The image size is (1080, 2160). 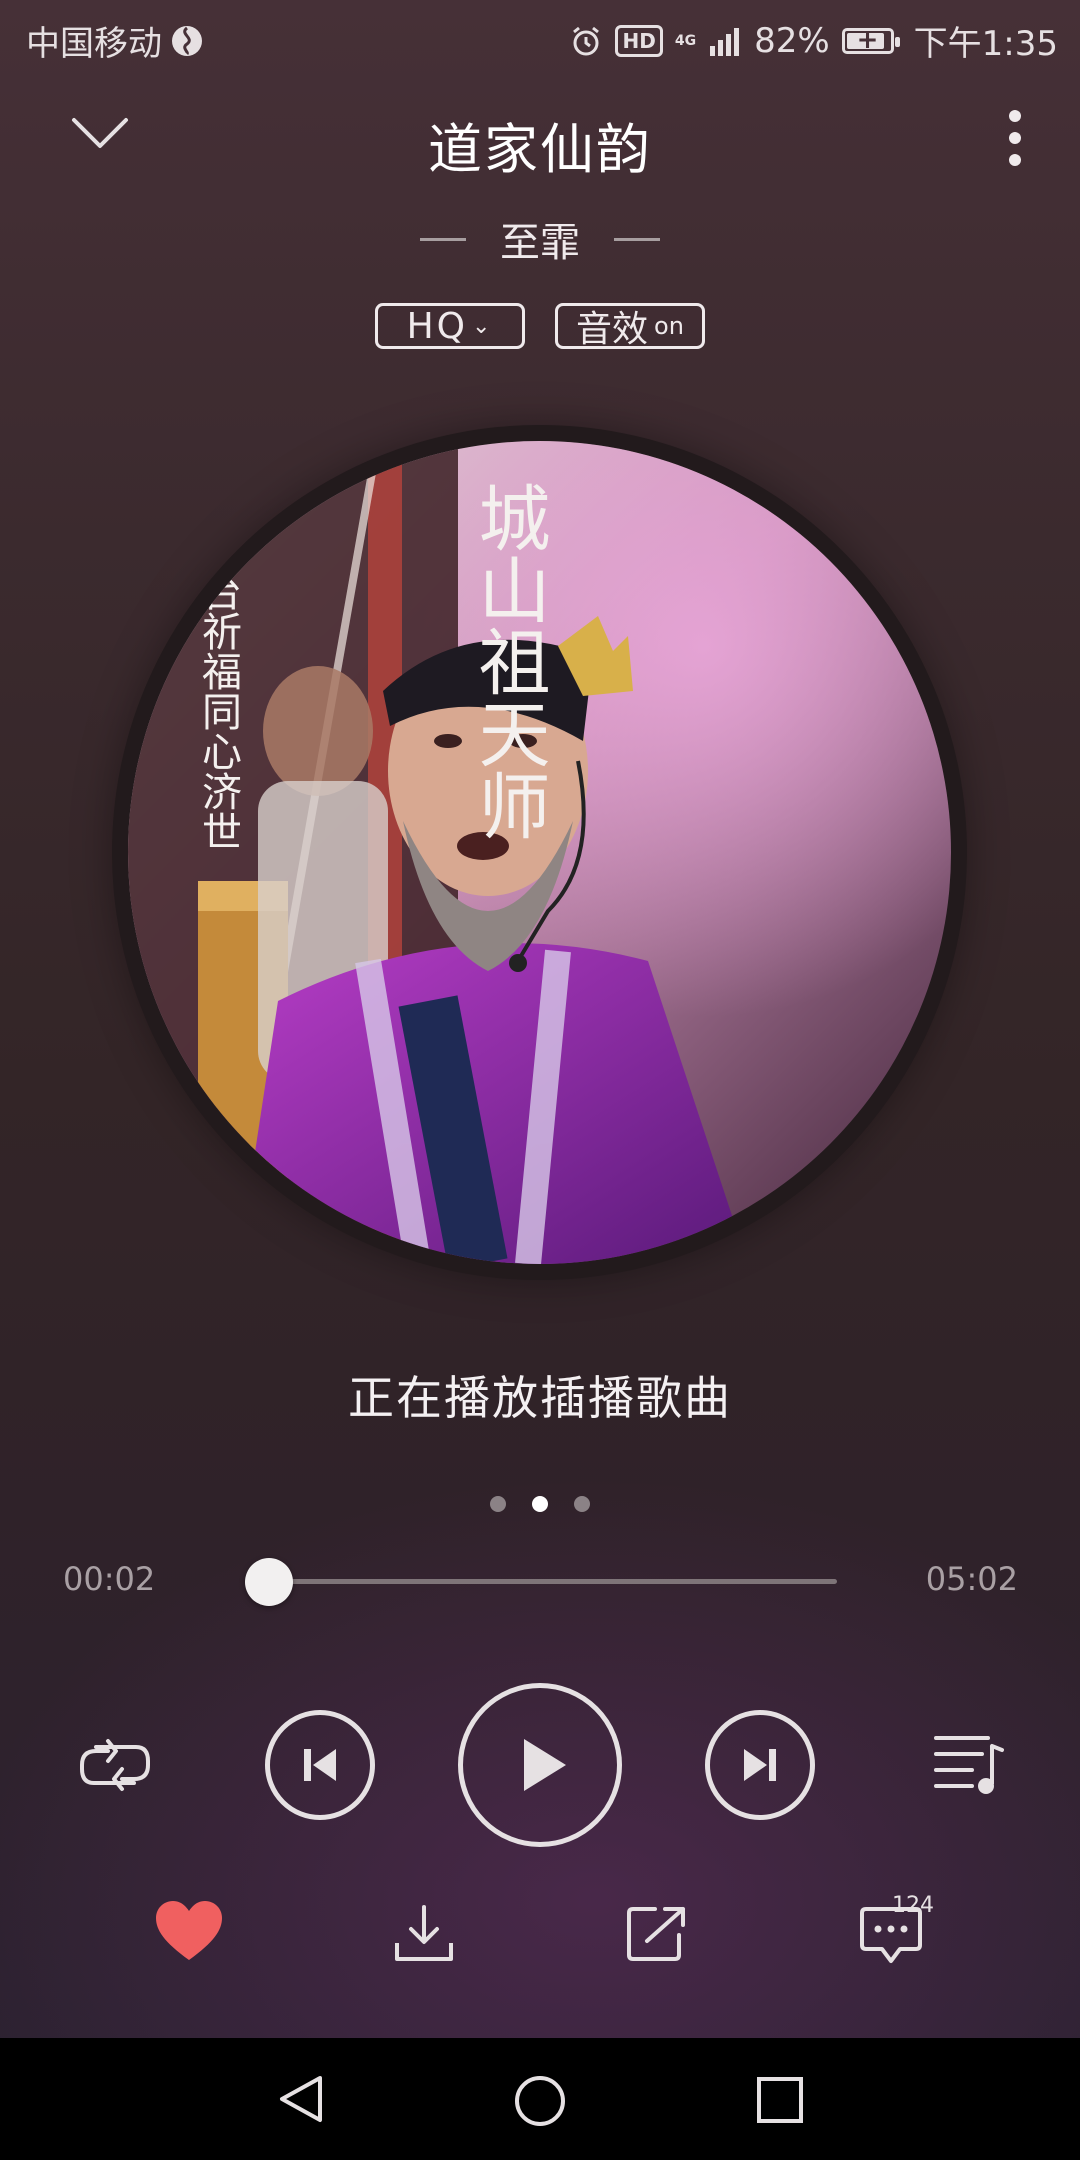 I want to click on page-dot-active, so click(x=540, y=1504).